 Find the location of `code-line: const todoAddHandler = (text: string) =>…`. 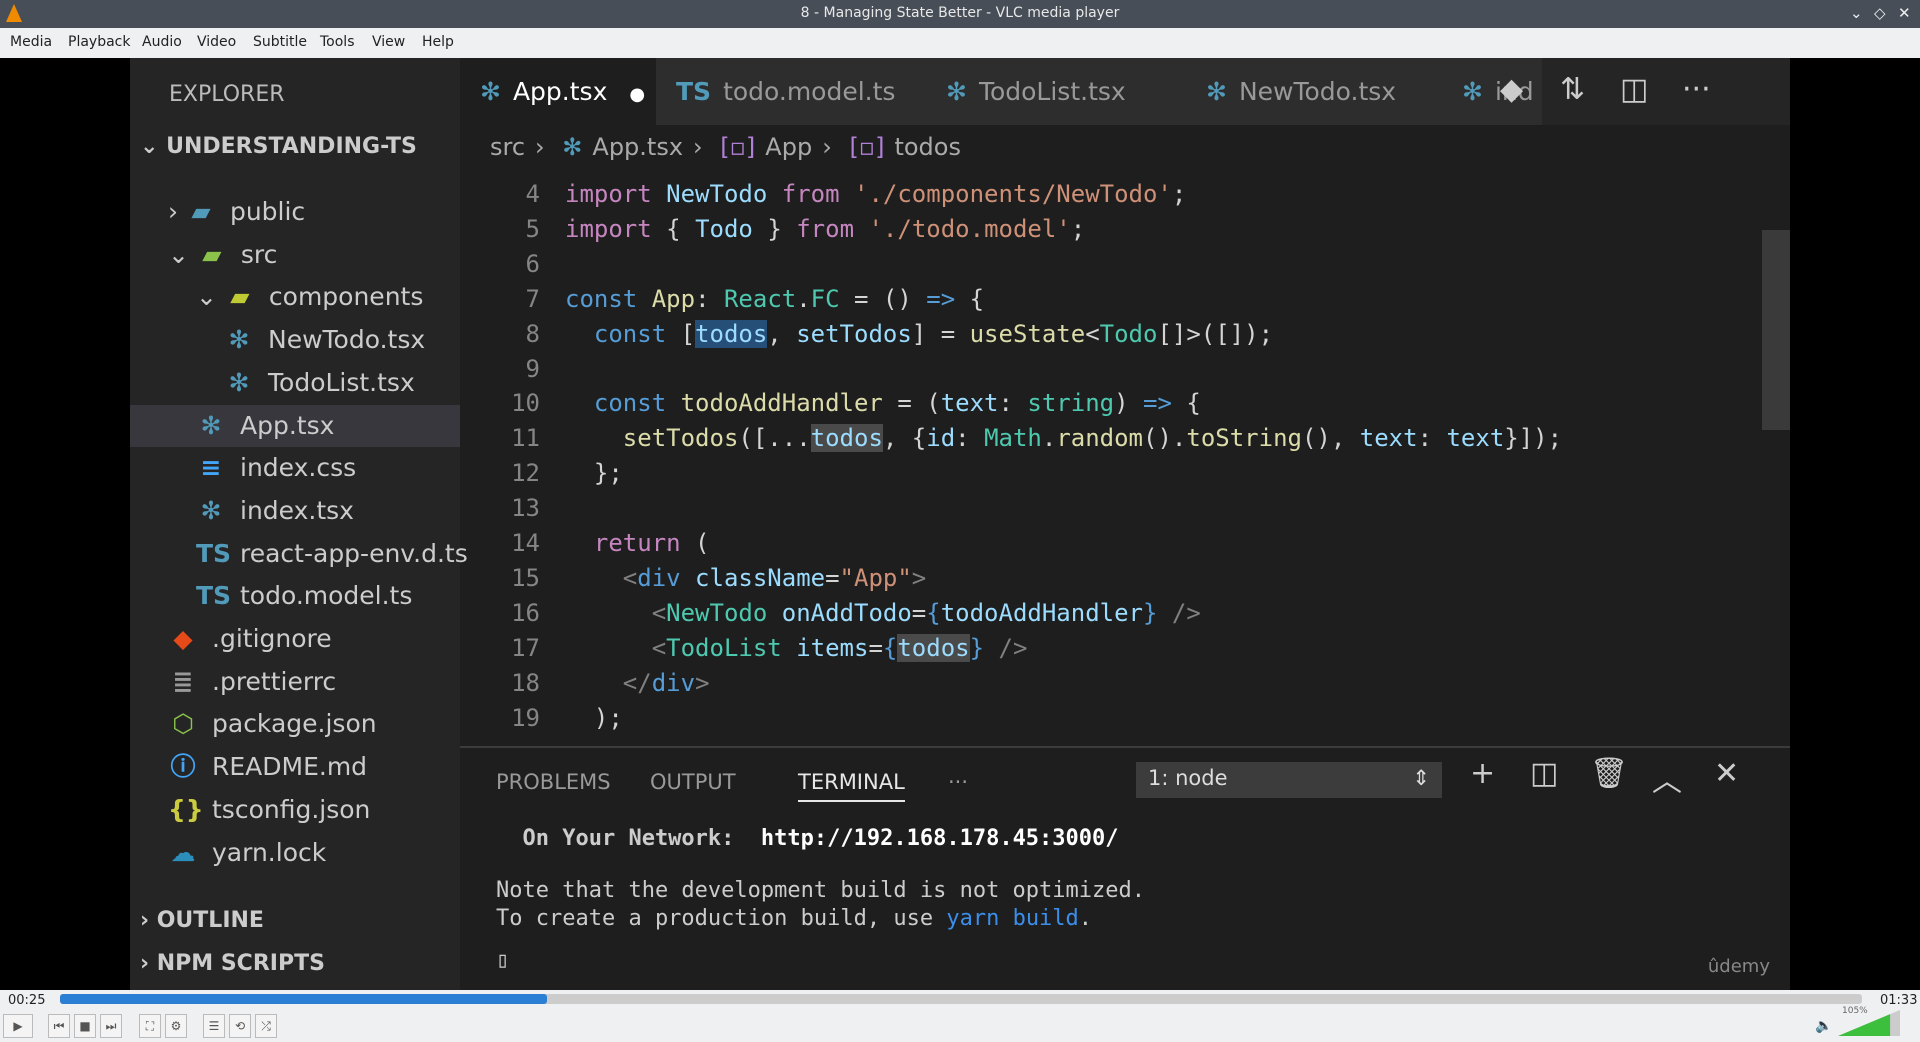

code-line: const todoAddHandler = (text: string) =>… is located at coordinates (883, 403).